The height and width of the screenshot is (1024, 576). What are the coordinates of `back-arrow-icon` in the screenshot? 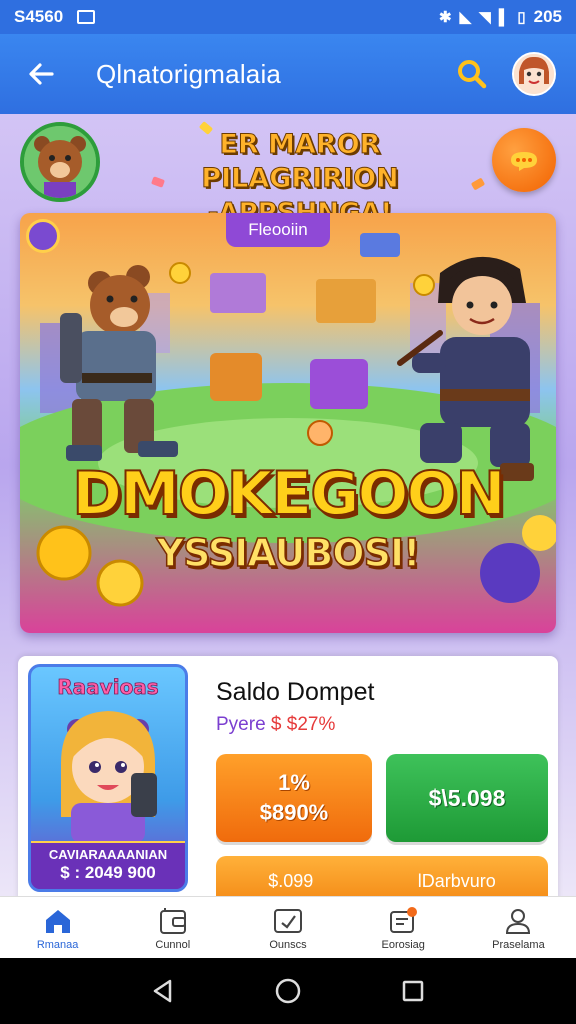 It's located at (41, 74).